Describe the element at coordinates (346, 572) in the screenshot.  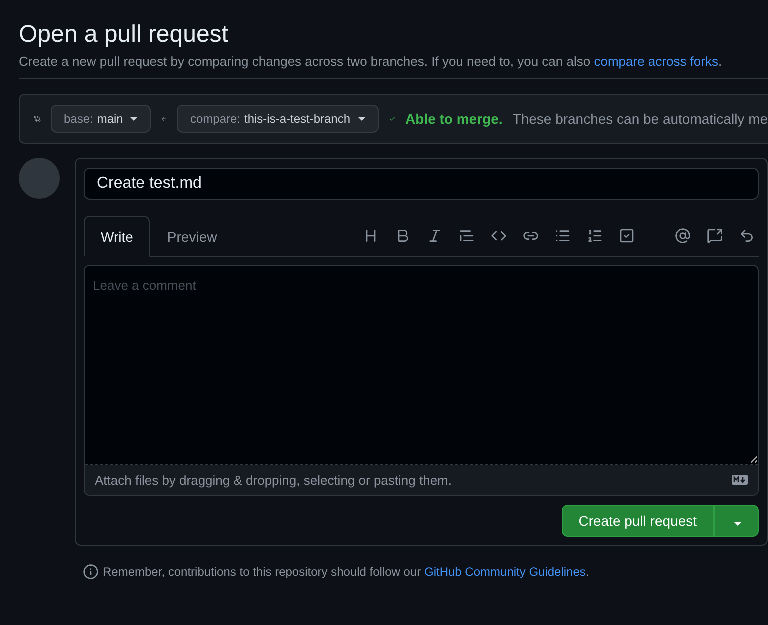
I see `guidelines-note: Remember, contributions to this repository should follow our GitHub Community Guidelines.` at that location.